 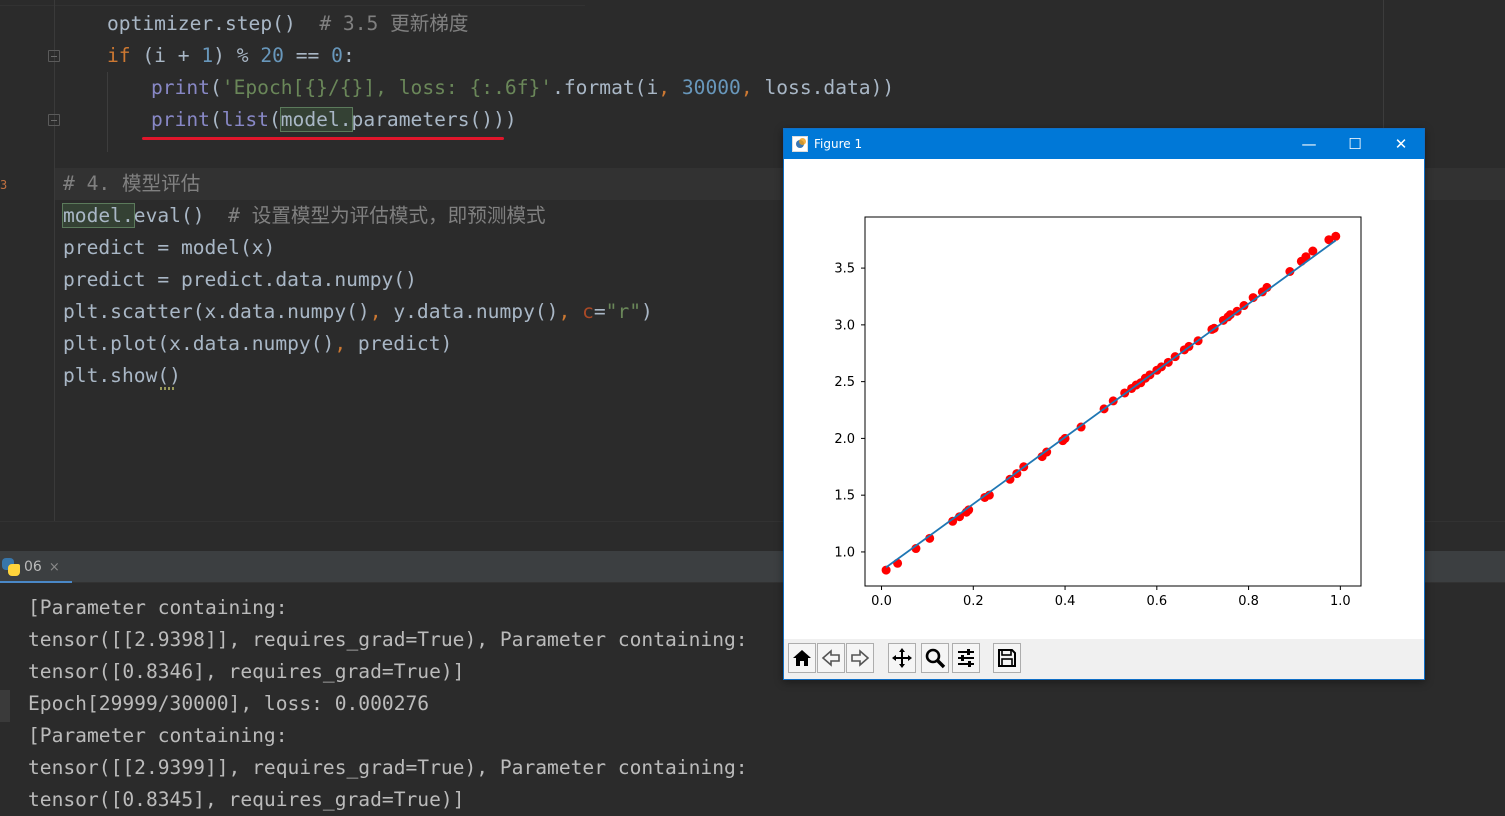 I want to click on code-comment: # 4. 模型评估, so click(x=132, y=183).